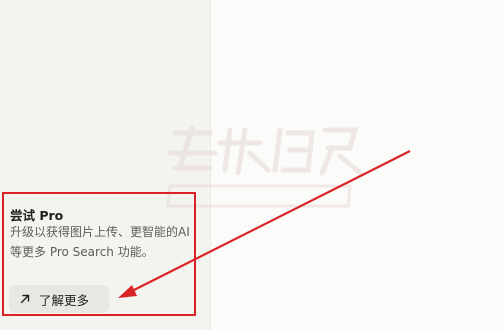 The height and width of the screenshot is (330, 504). I want to click on learn-more-button: 了解更多, so click(59, 299).